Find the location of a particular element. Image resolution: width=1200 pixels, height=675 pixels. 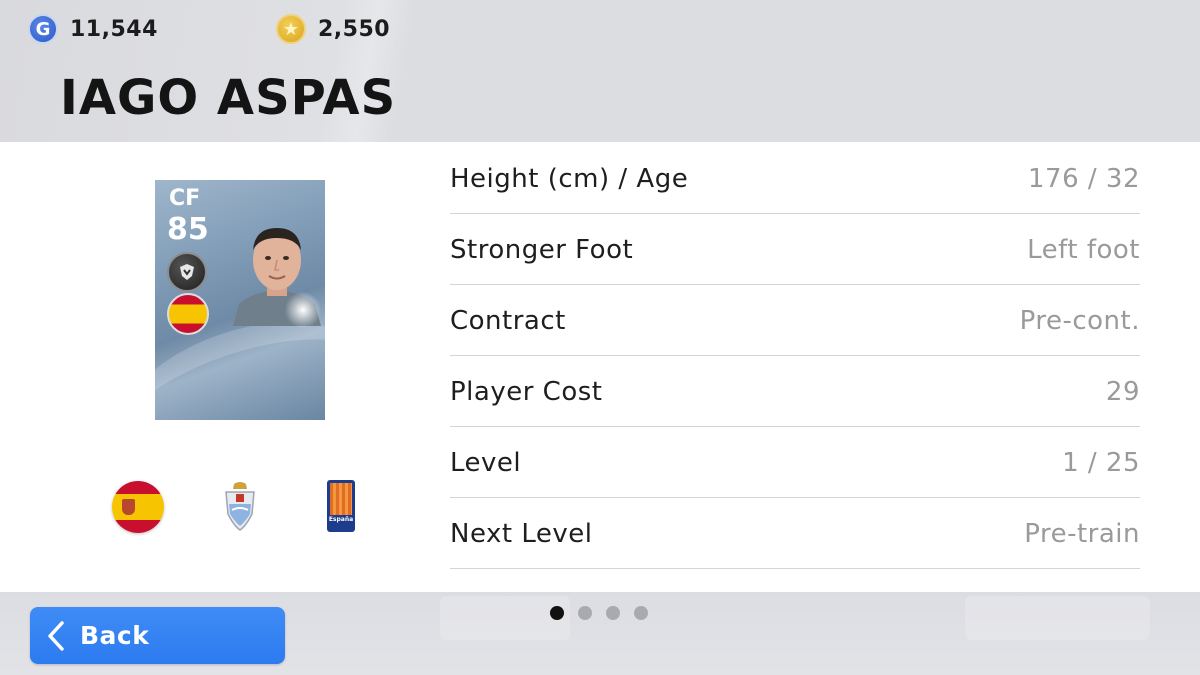

coin-value: 2,550 is located at coordinates (354, 29).